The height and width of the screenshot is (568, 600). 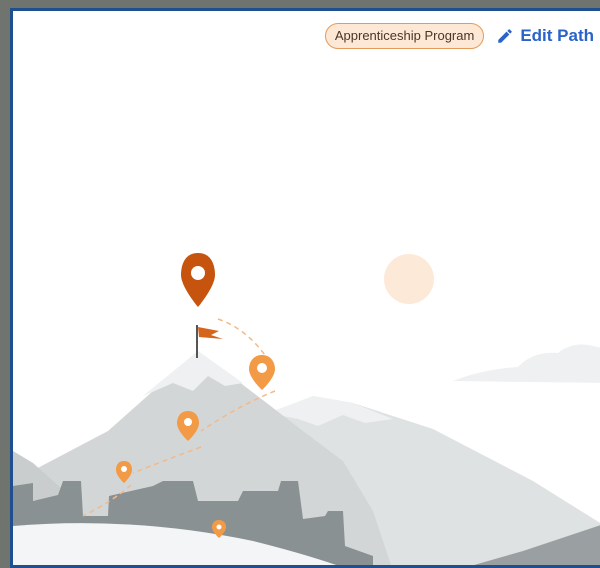 What do you see at coordinates (557, 35) in the screenshot?
I see `edit-path-label: Edit Path` at bounding box center [557, 35].